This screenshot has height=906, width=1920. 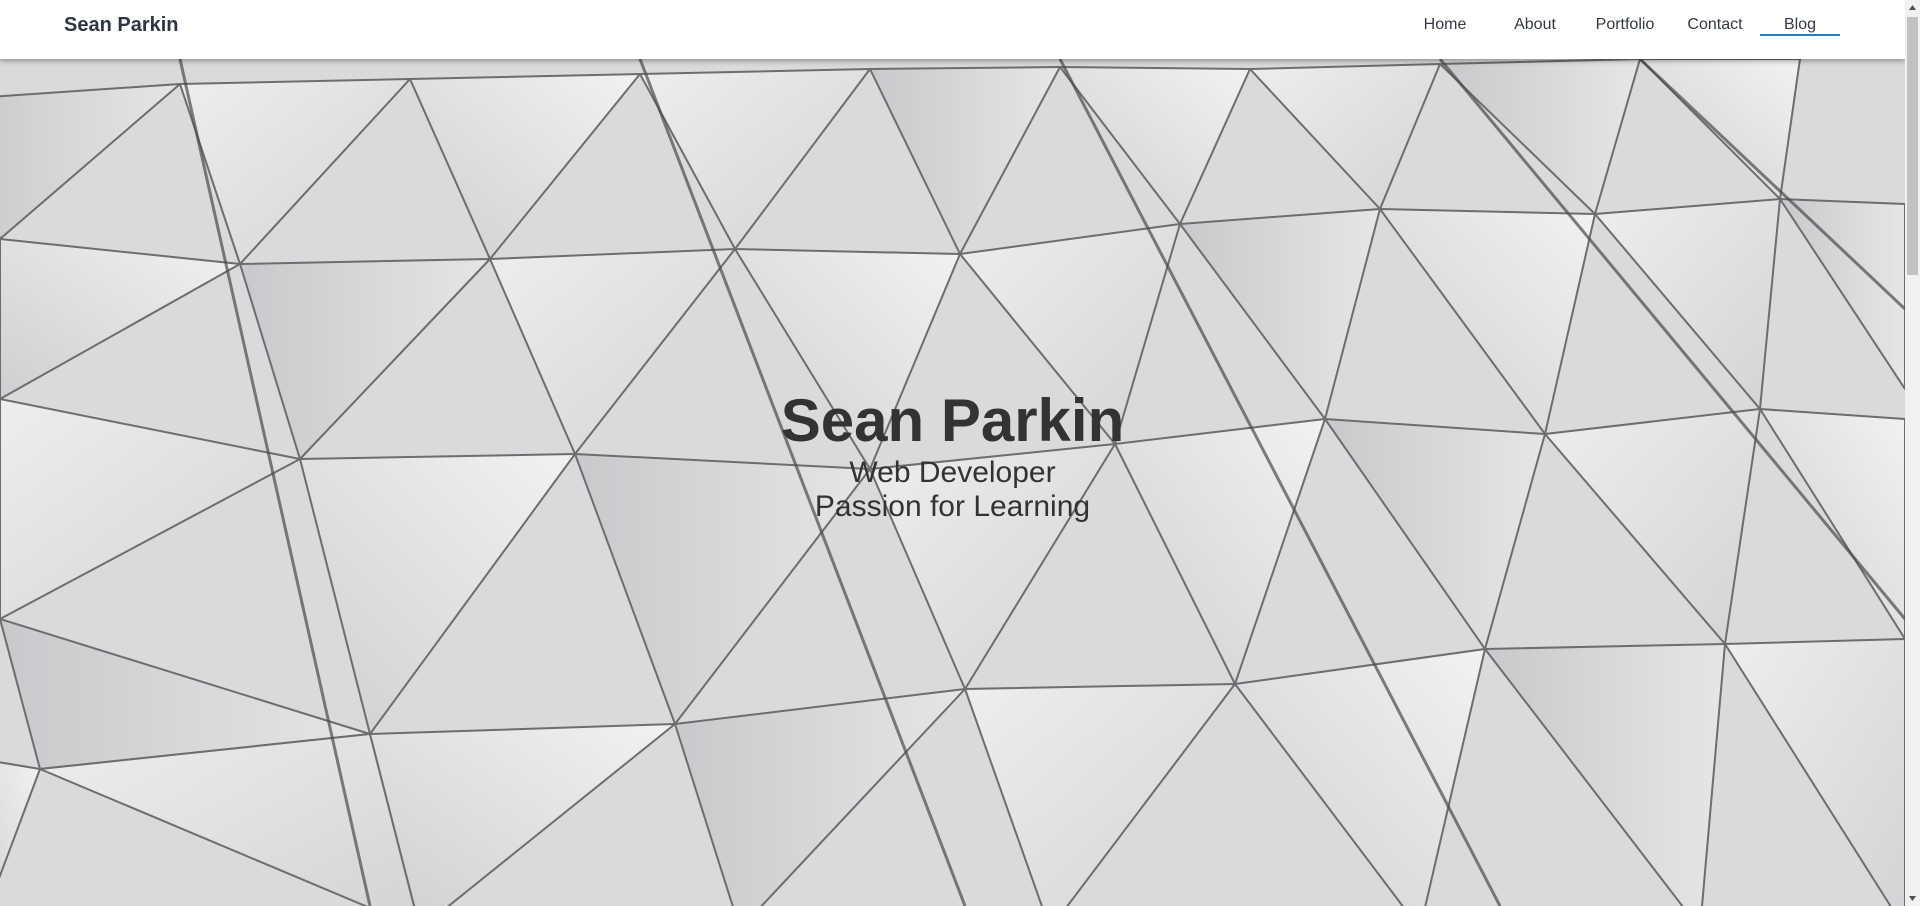 What do you see at coordinates (1625, 26) in the screenshot?
I see `nav-item-portfolio: Portfolio` at bounding box center [1625, 26].